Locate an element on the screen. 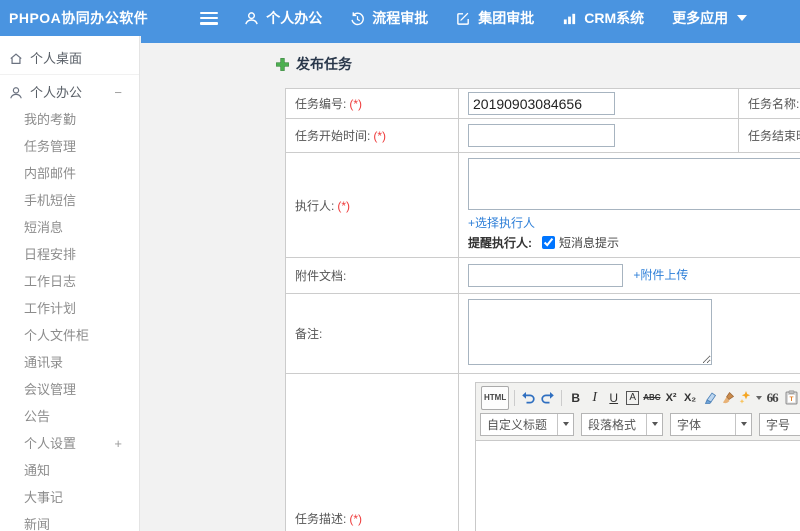 This screenshot has height=531, width=800. undo-icon is located at coordinates (528, 397).